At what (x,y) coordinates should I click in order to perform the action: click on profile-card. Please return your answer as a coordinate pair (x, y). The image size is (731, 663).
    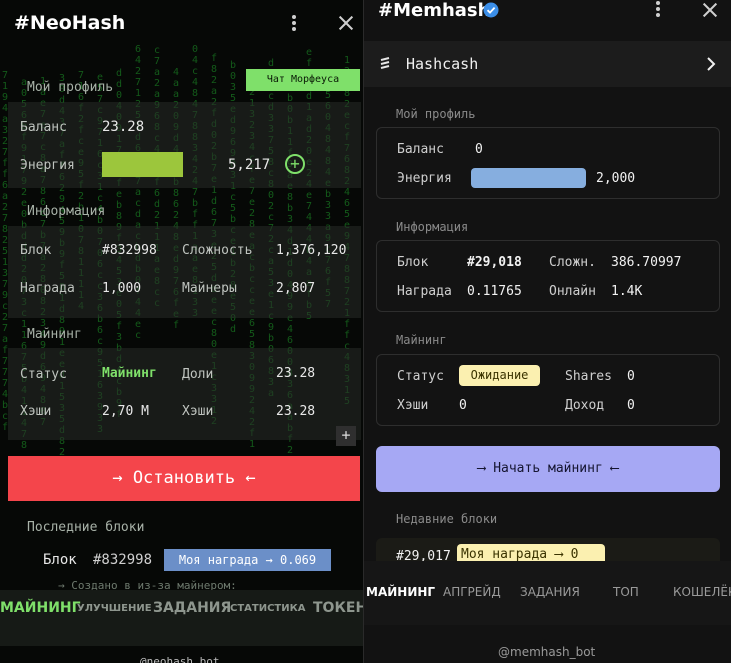
    Looking at the image, I should click on (548, 163).